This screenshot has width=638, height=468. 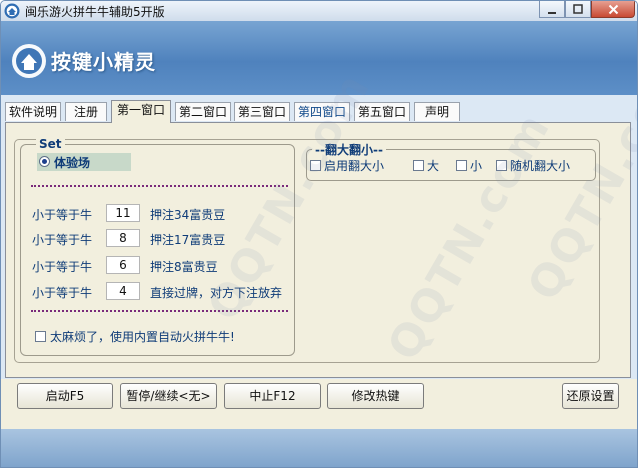 I want to click on divider-top, so click(x=159, y=186).